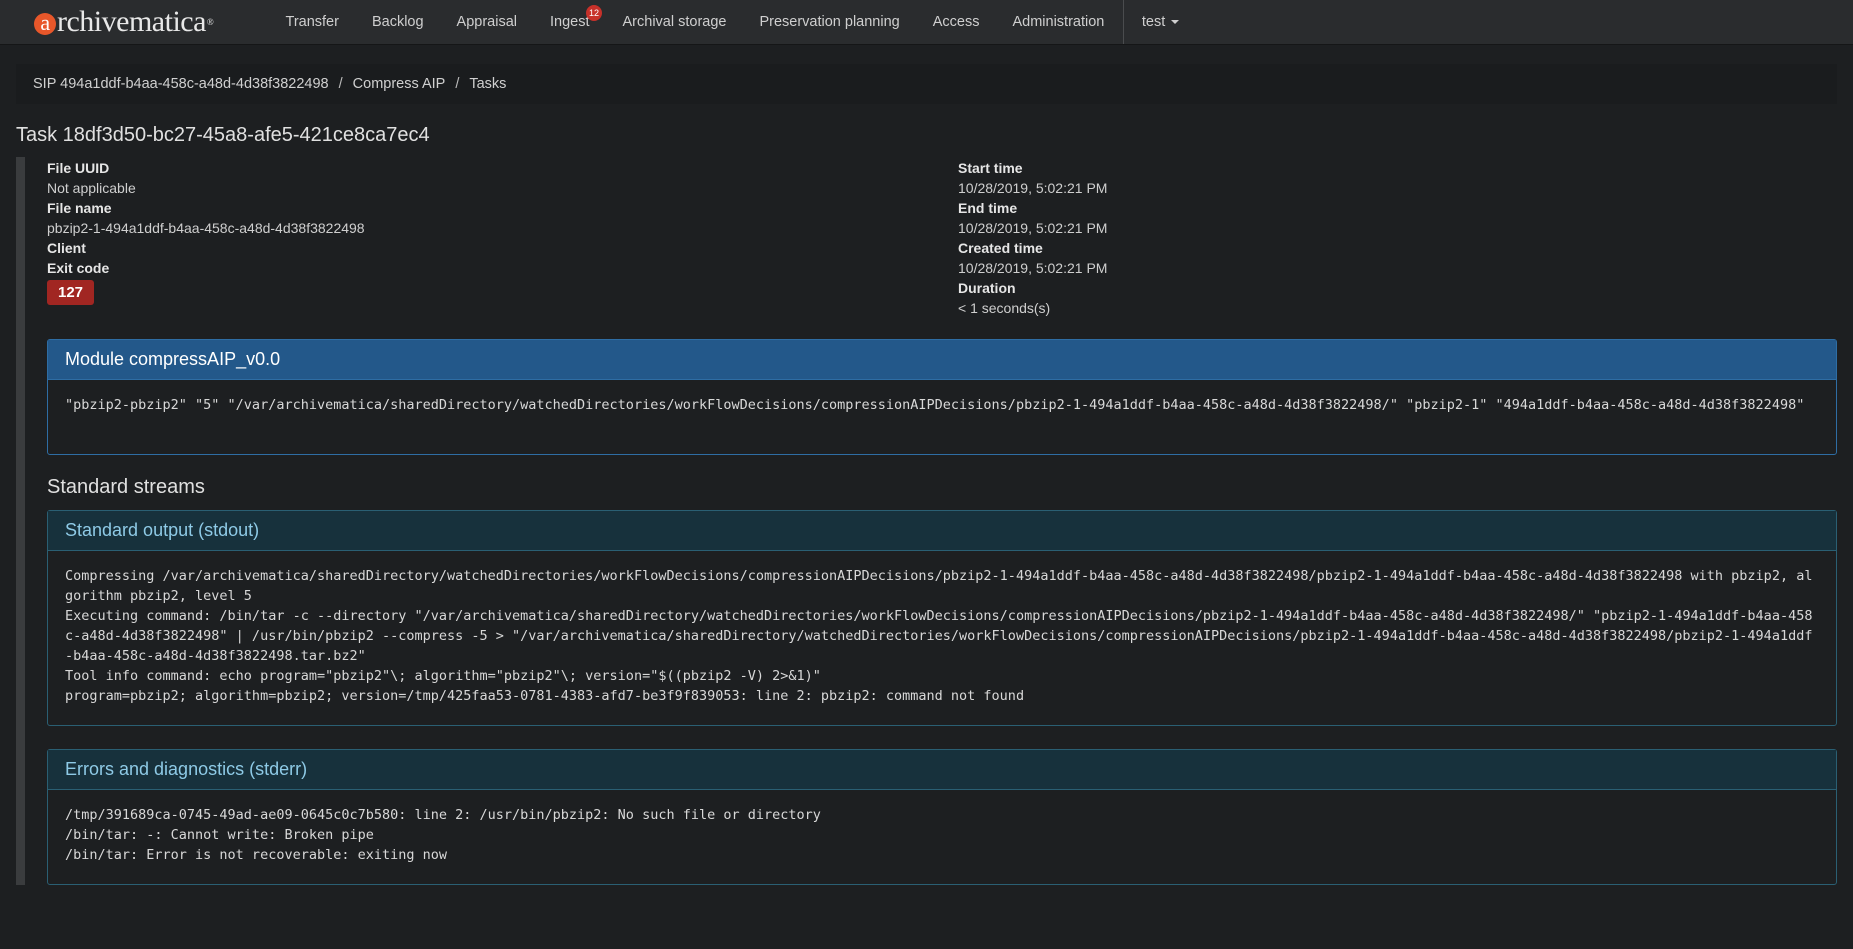  I want to click on user-name: test, so click(1153, 22).